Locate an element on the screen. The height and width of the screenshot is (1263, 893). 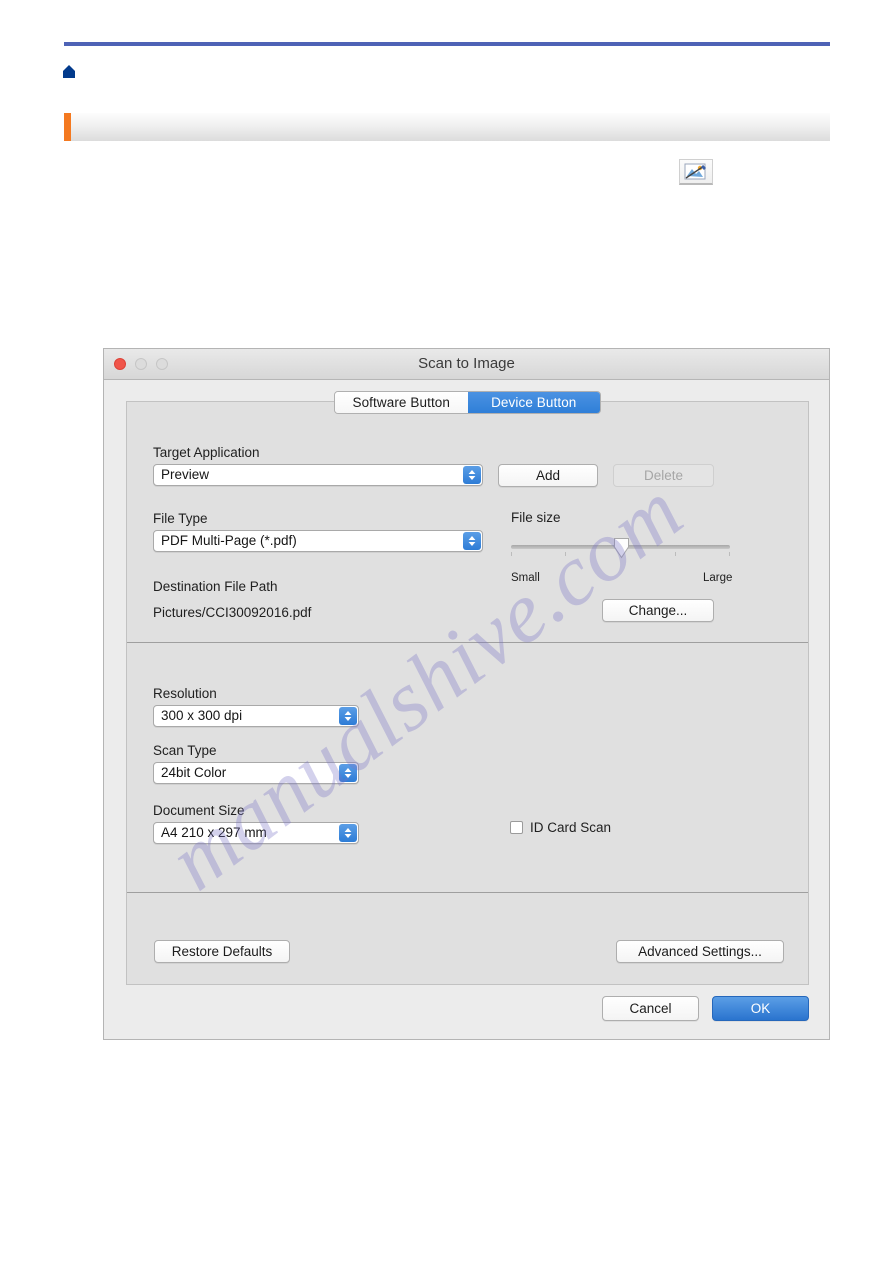
home-icon is located at coordinates (69, 72).